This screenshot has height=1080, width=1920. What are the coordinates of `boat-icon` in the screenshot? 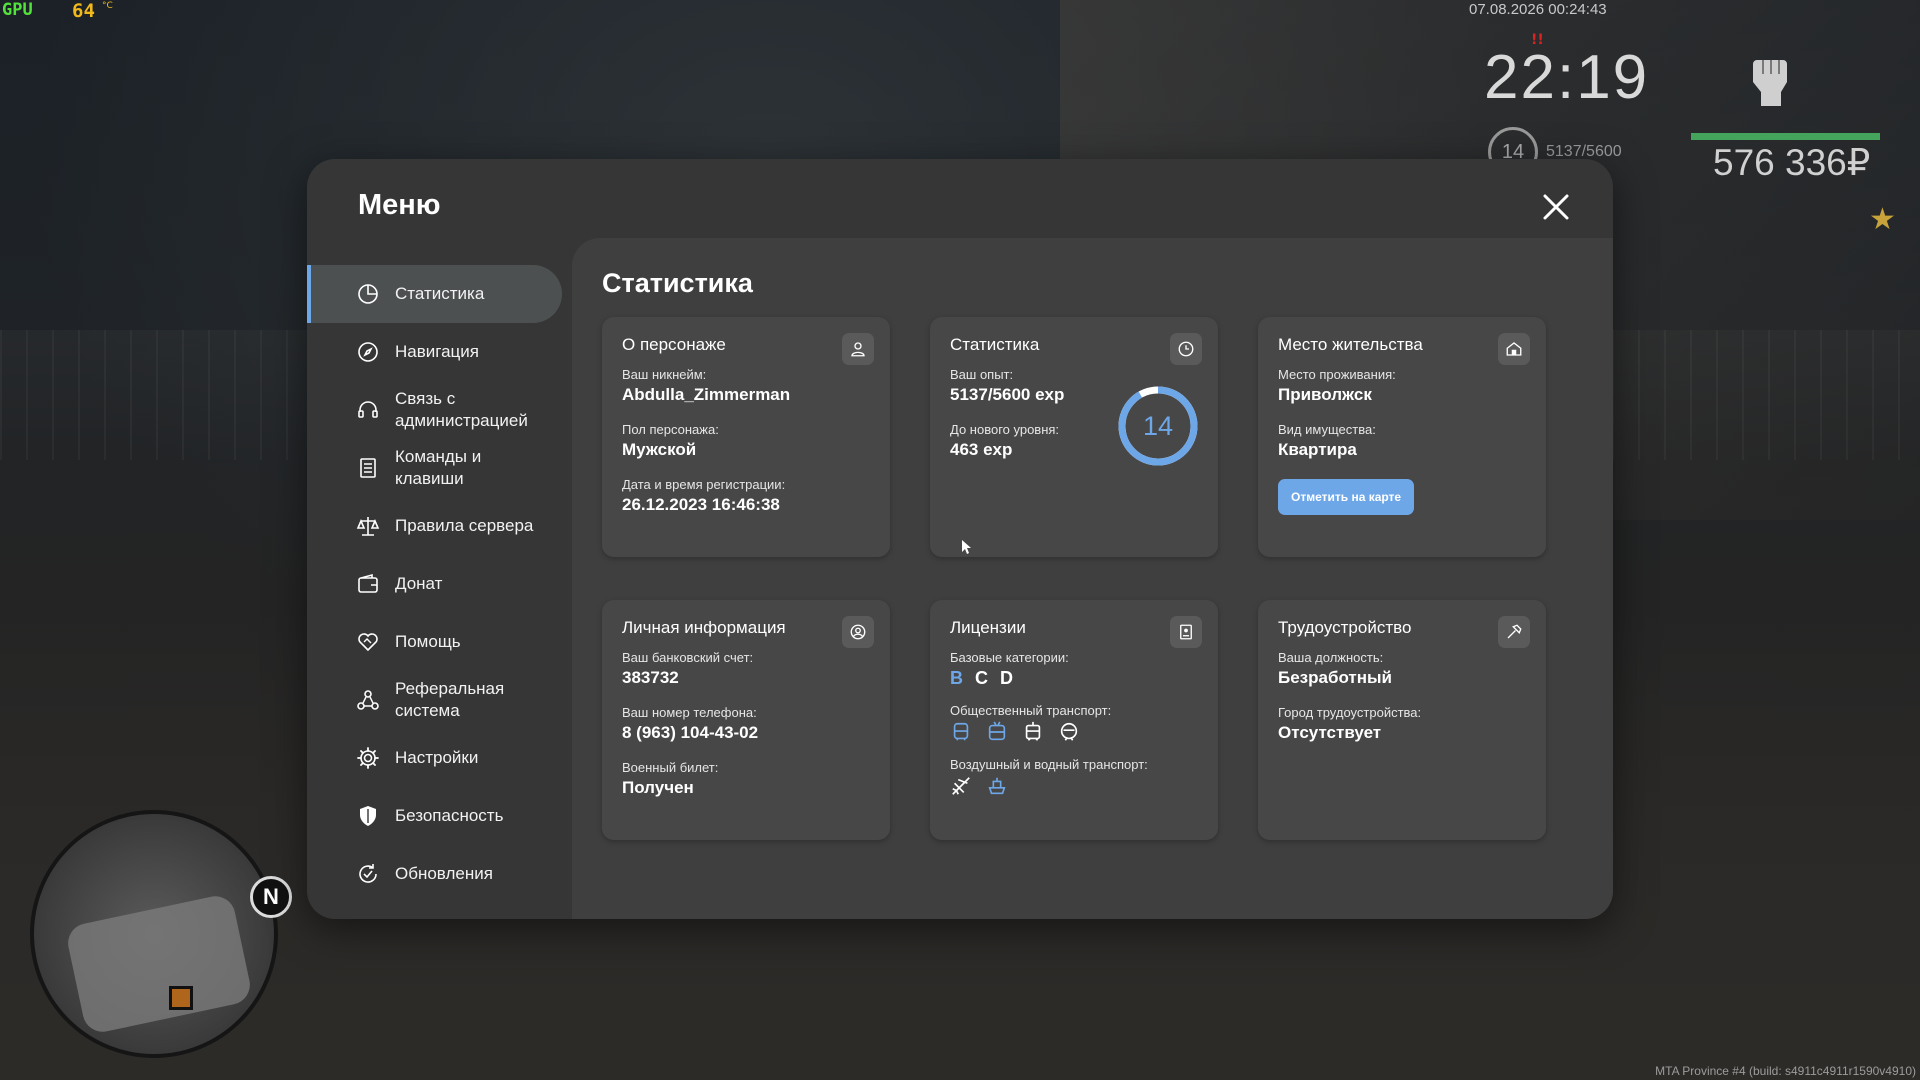 It's located at (997, 786).